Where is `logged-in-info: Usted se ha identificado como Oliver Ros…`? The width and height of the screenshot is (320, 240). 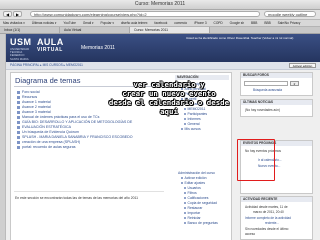 logged-in-info: Usted se ha identificado como Oliver Ros… is located at coordinates (239, 38).